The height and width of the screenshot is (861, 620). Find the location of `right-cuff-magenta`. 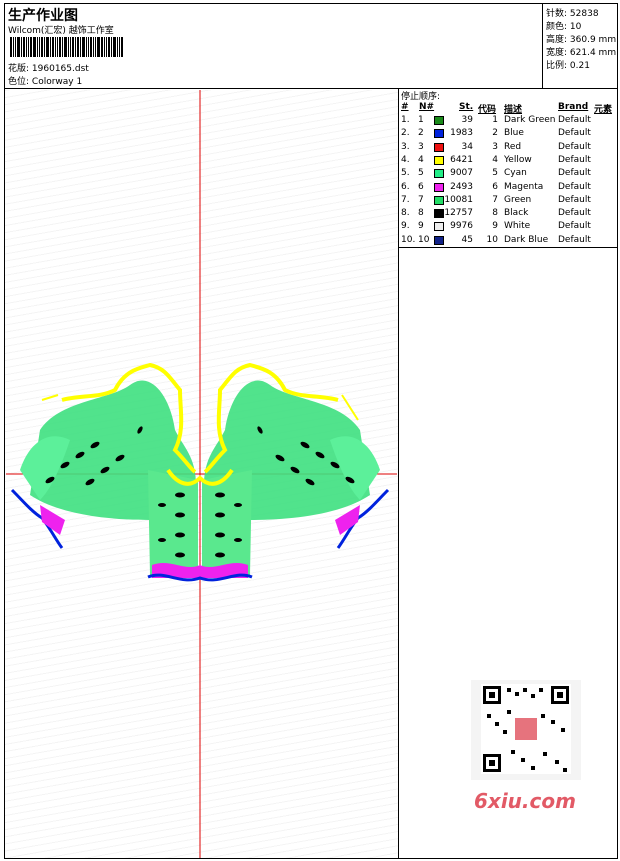

right-cuff-magenta is located at coordinates (347, 520).